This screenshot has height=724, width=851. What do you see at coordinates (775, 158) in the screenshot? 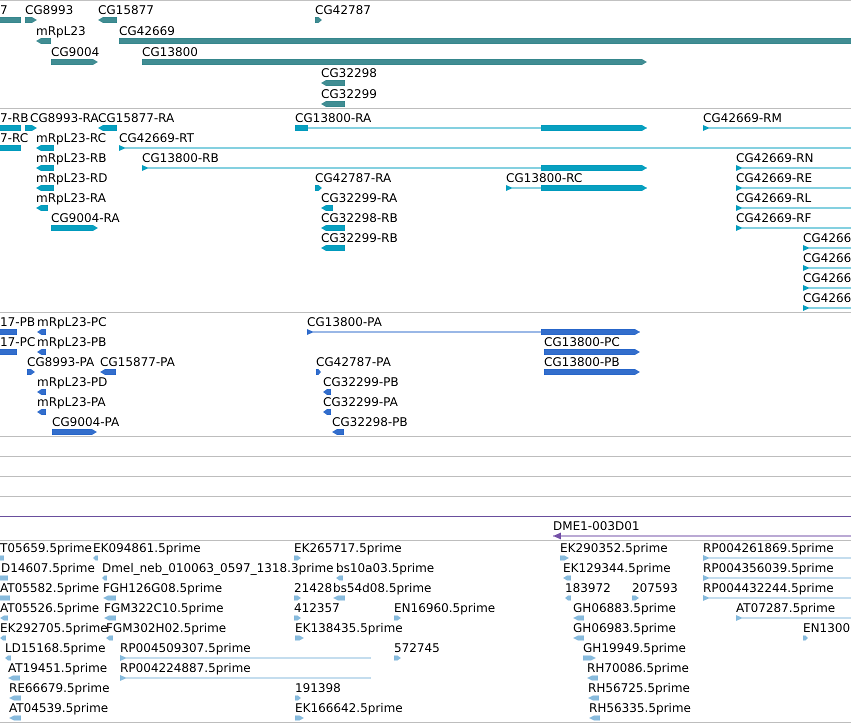
I see `feature-label: CG42669-RN` at bounding box center [775, 158].